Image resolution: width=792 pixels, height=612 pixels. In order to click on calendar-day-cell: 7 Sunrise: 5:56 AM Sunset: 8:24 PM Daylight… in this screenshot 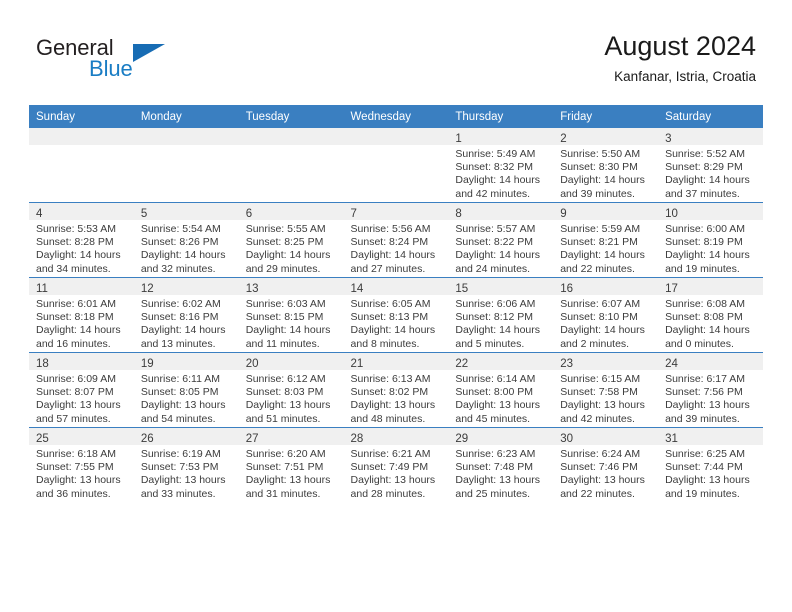, I will do `click(396, 240)`.